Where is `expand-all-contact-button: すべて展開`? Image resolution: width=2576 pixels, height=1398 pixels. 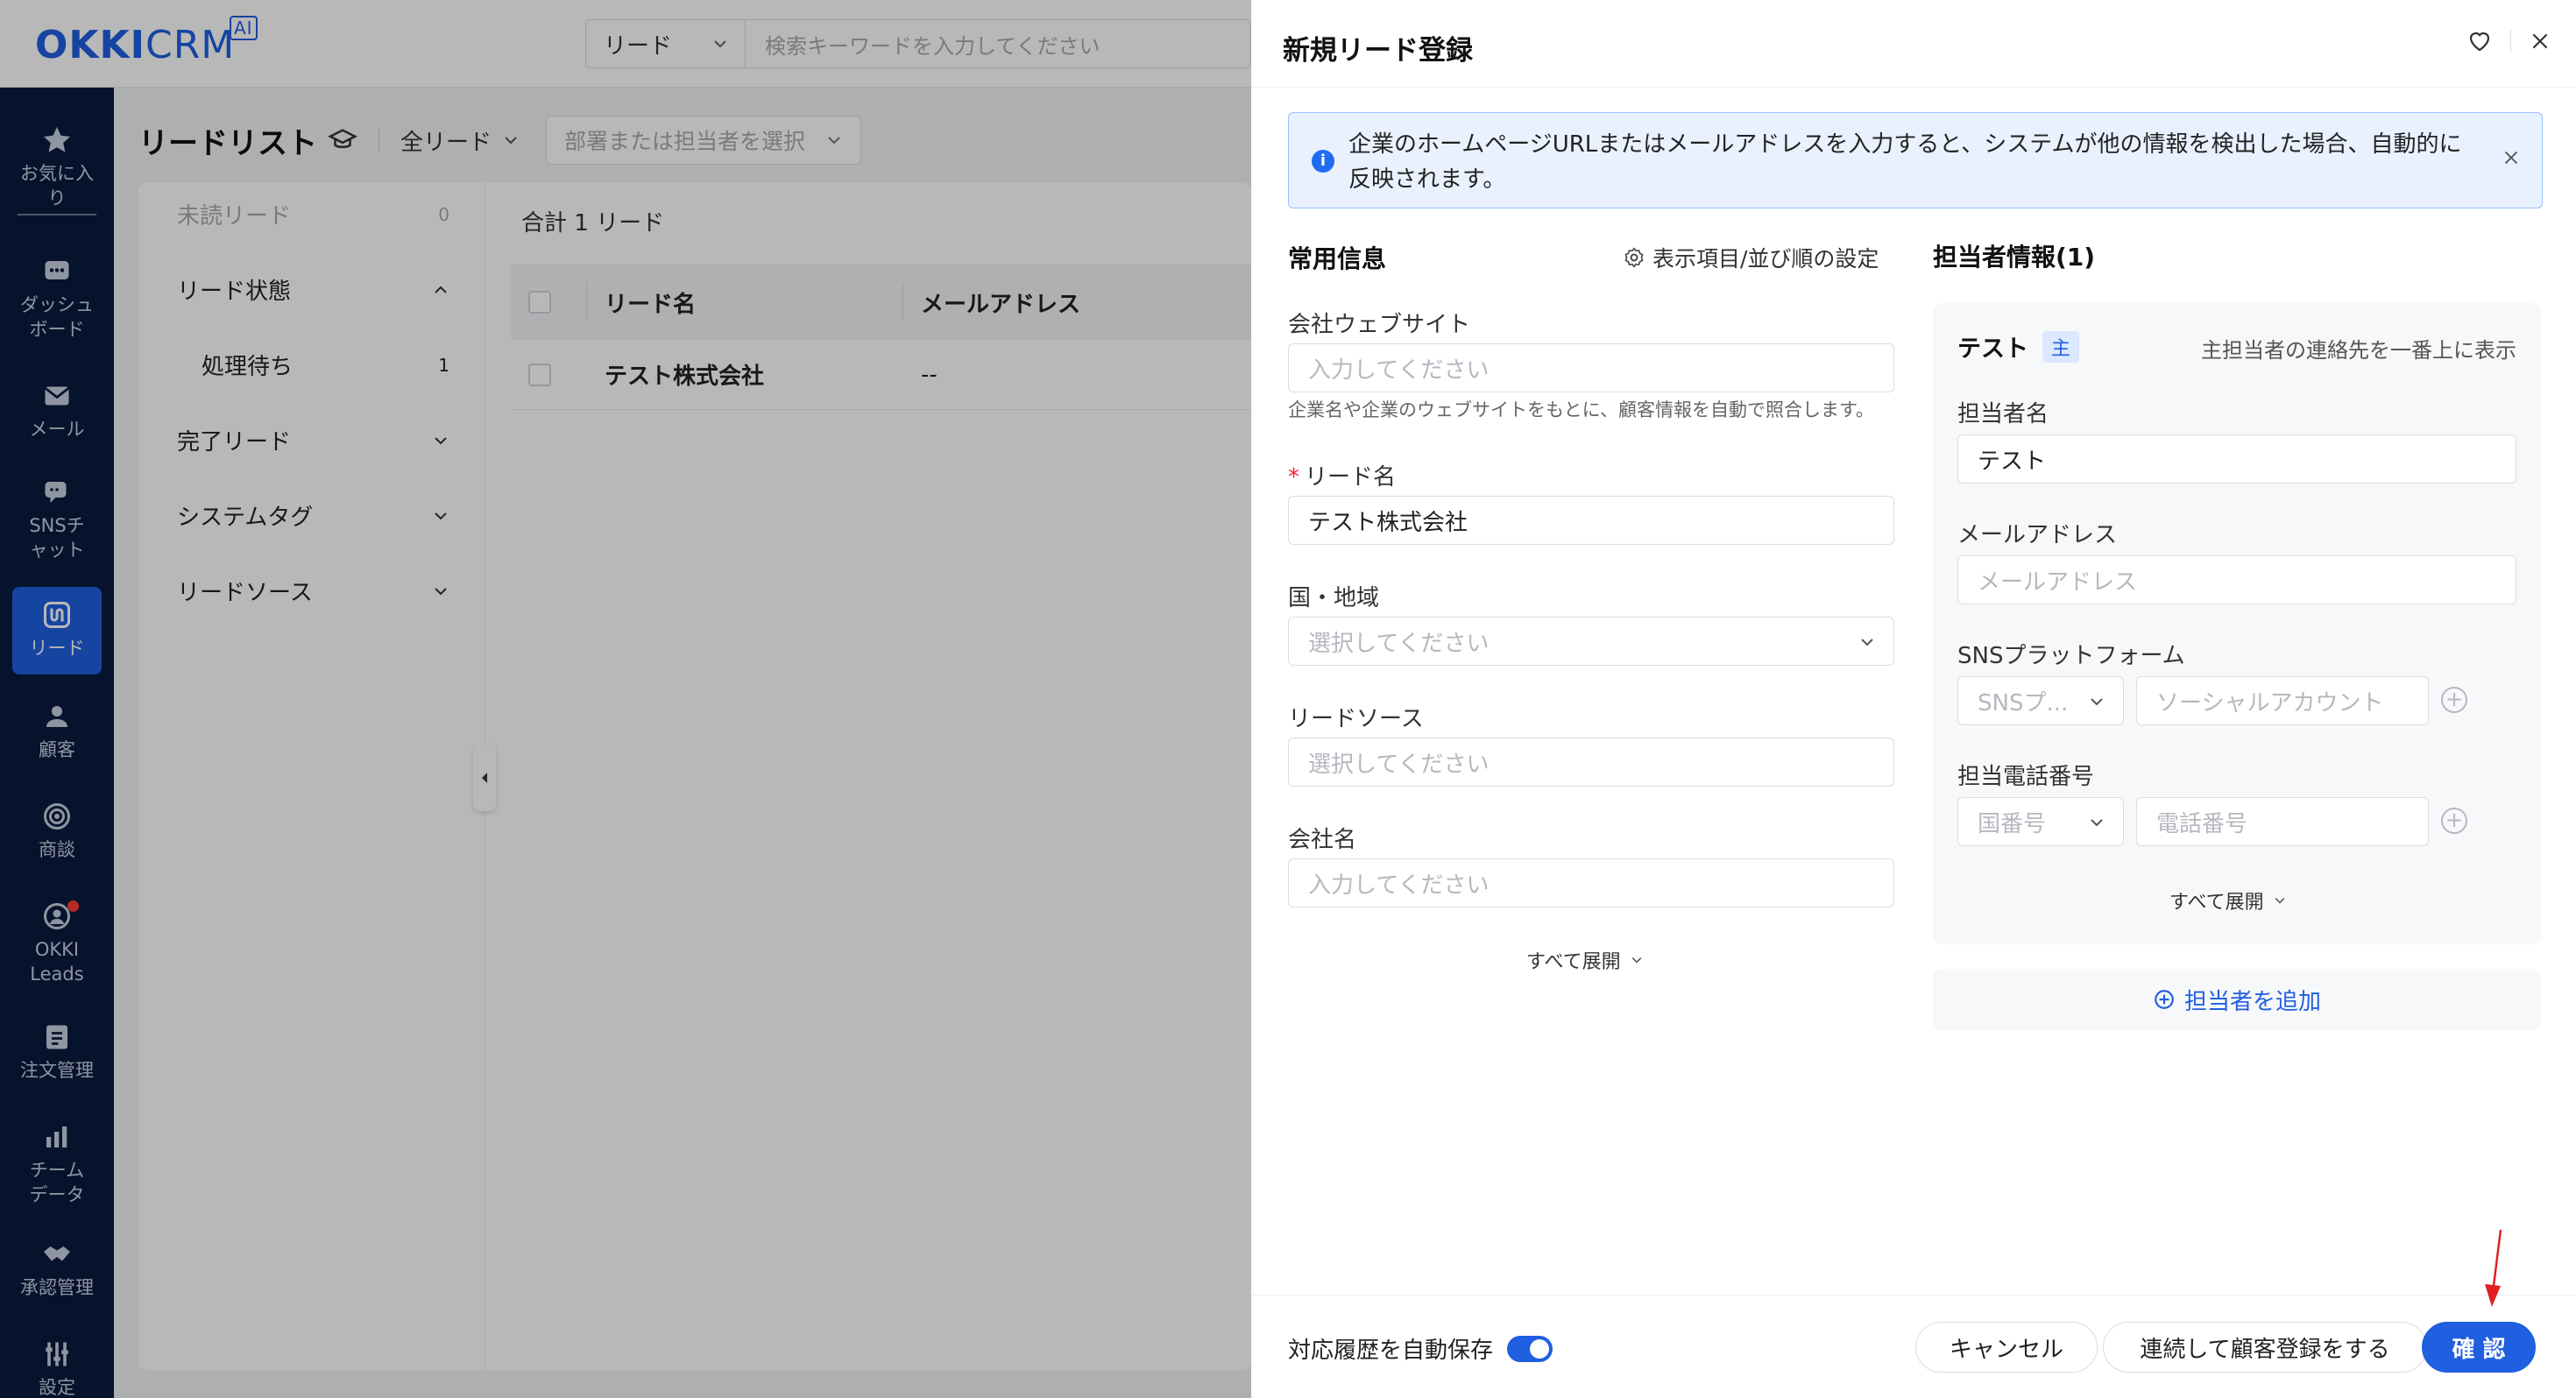 expand-all-contact-button: すべて展開 is located at coordinates (2228, 900).